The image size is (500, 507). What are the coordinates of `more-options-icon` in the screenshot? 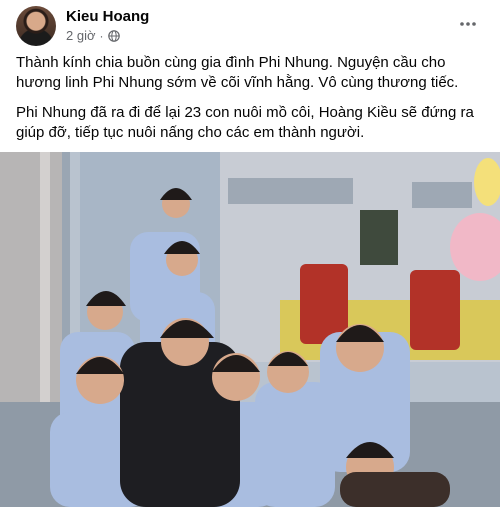 It's located at (468, 24).